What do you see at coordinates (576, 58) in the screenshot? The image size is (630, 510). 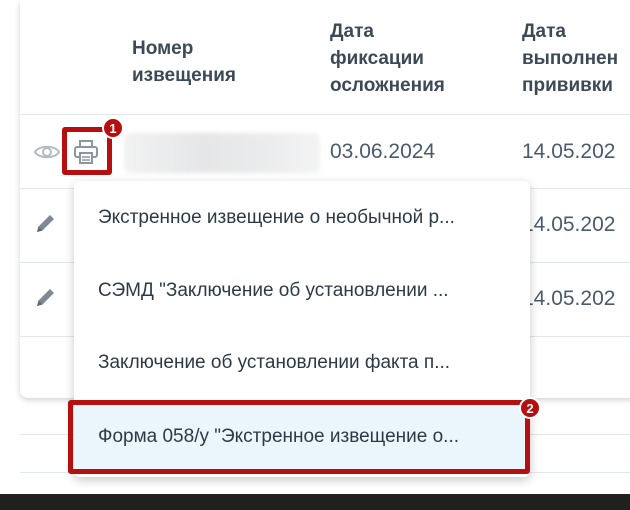 I see `column-header-vaccination-date: Дата выполнен прививки` at bounding box center [576, 58].